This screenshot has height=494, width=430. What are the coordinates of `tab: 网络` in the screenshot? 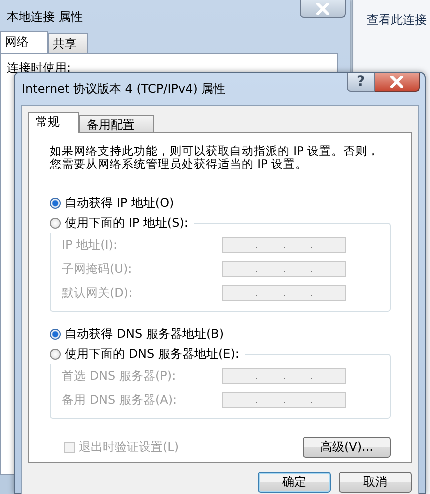 It's located at (24, 42).